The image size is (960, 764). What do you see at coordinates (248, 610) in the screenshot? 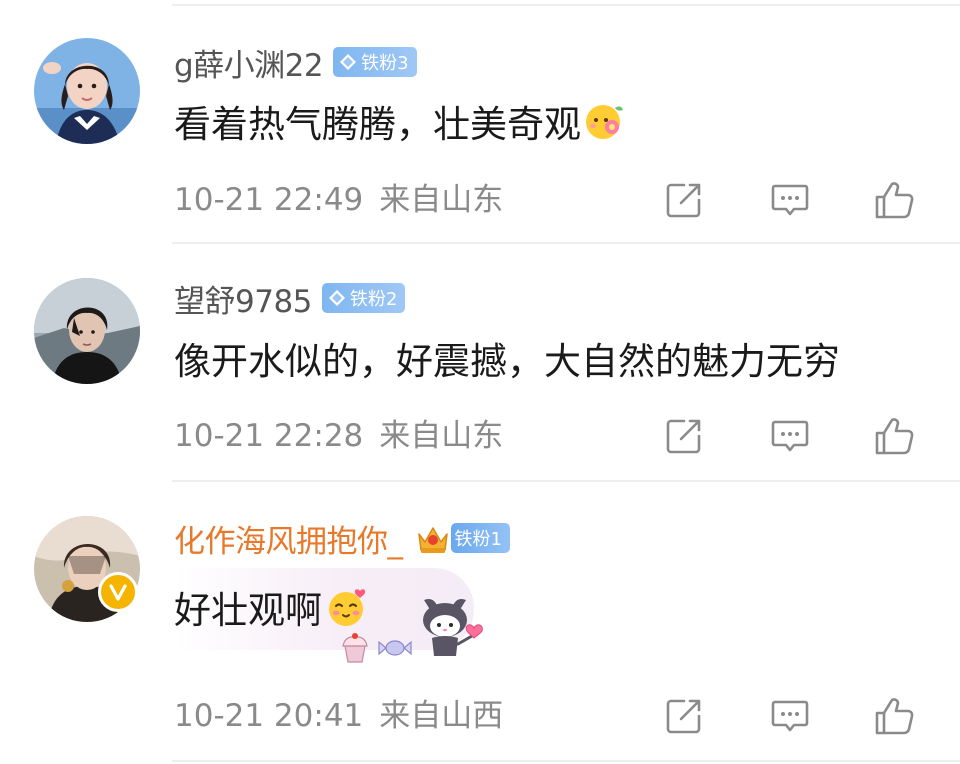
I see `comment-text: 好壮观啊` at bounding box center [248, 610].